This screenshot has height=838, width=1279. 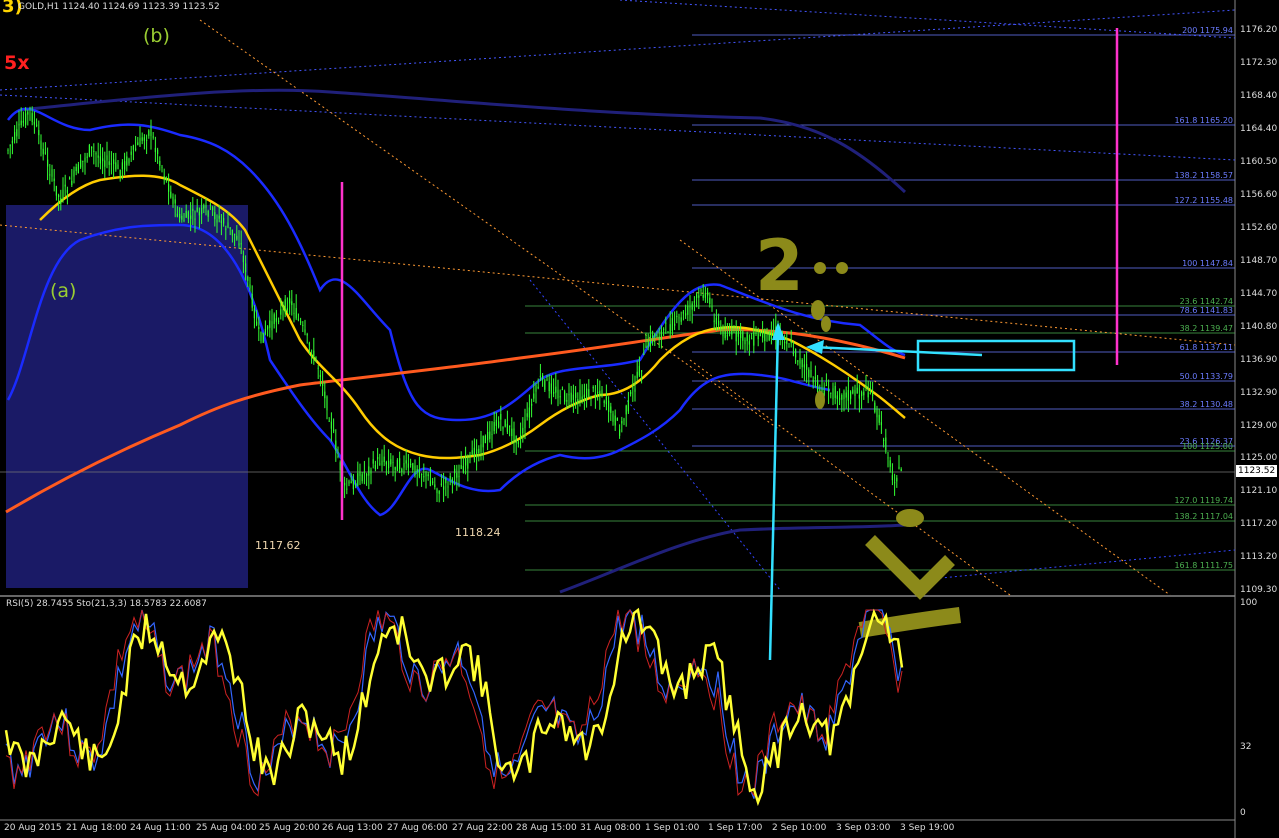 I want to click on indicator-tick-label: 100, so click(x=1249, y=603).